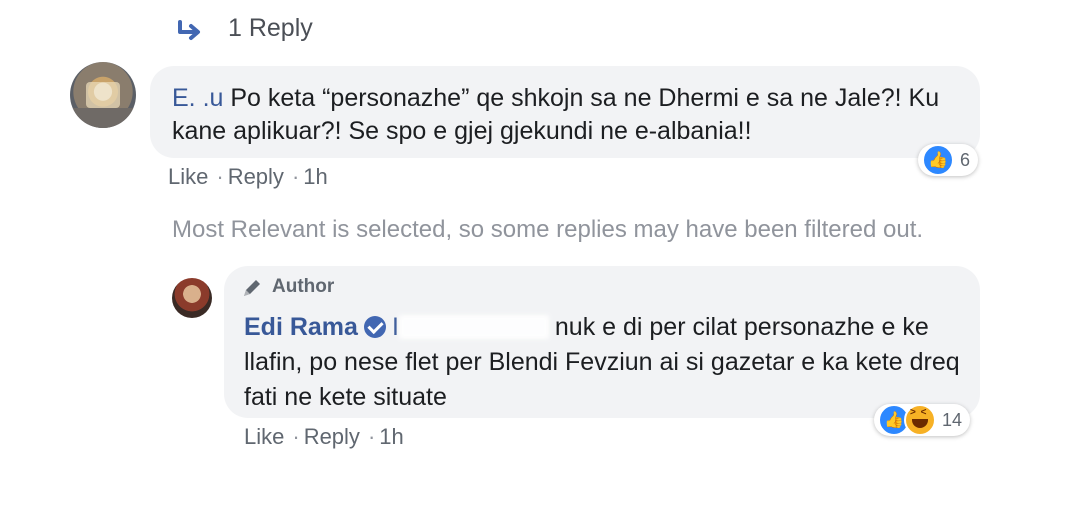 Image resolution: width=1080 pixels, height=522 pixels. What do you see at coordinates (395, 327) in the screenshot?
I see `mention-link: I` at bounding box center [395, 327].